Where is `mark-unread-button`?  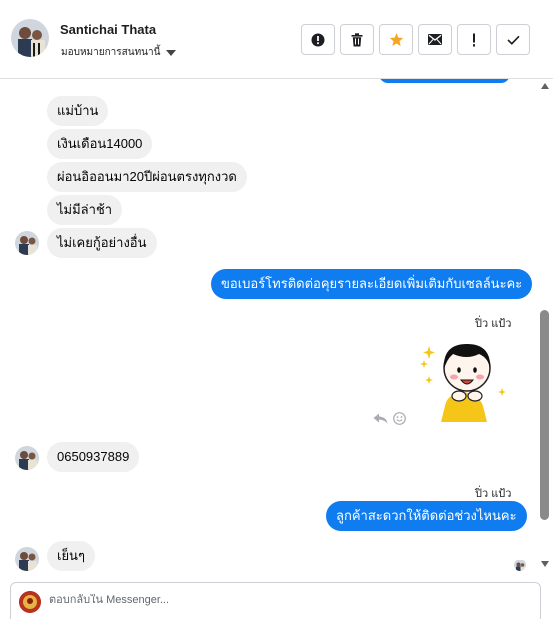 mark-unread-button is located at coordinates (435, 39).